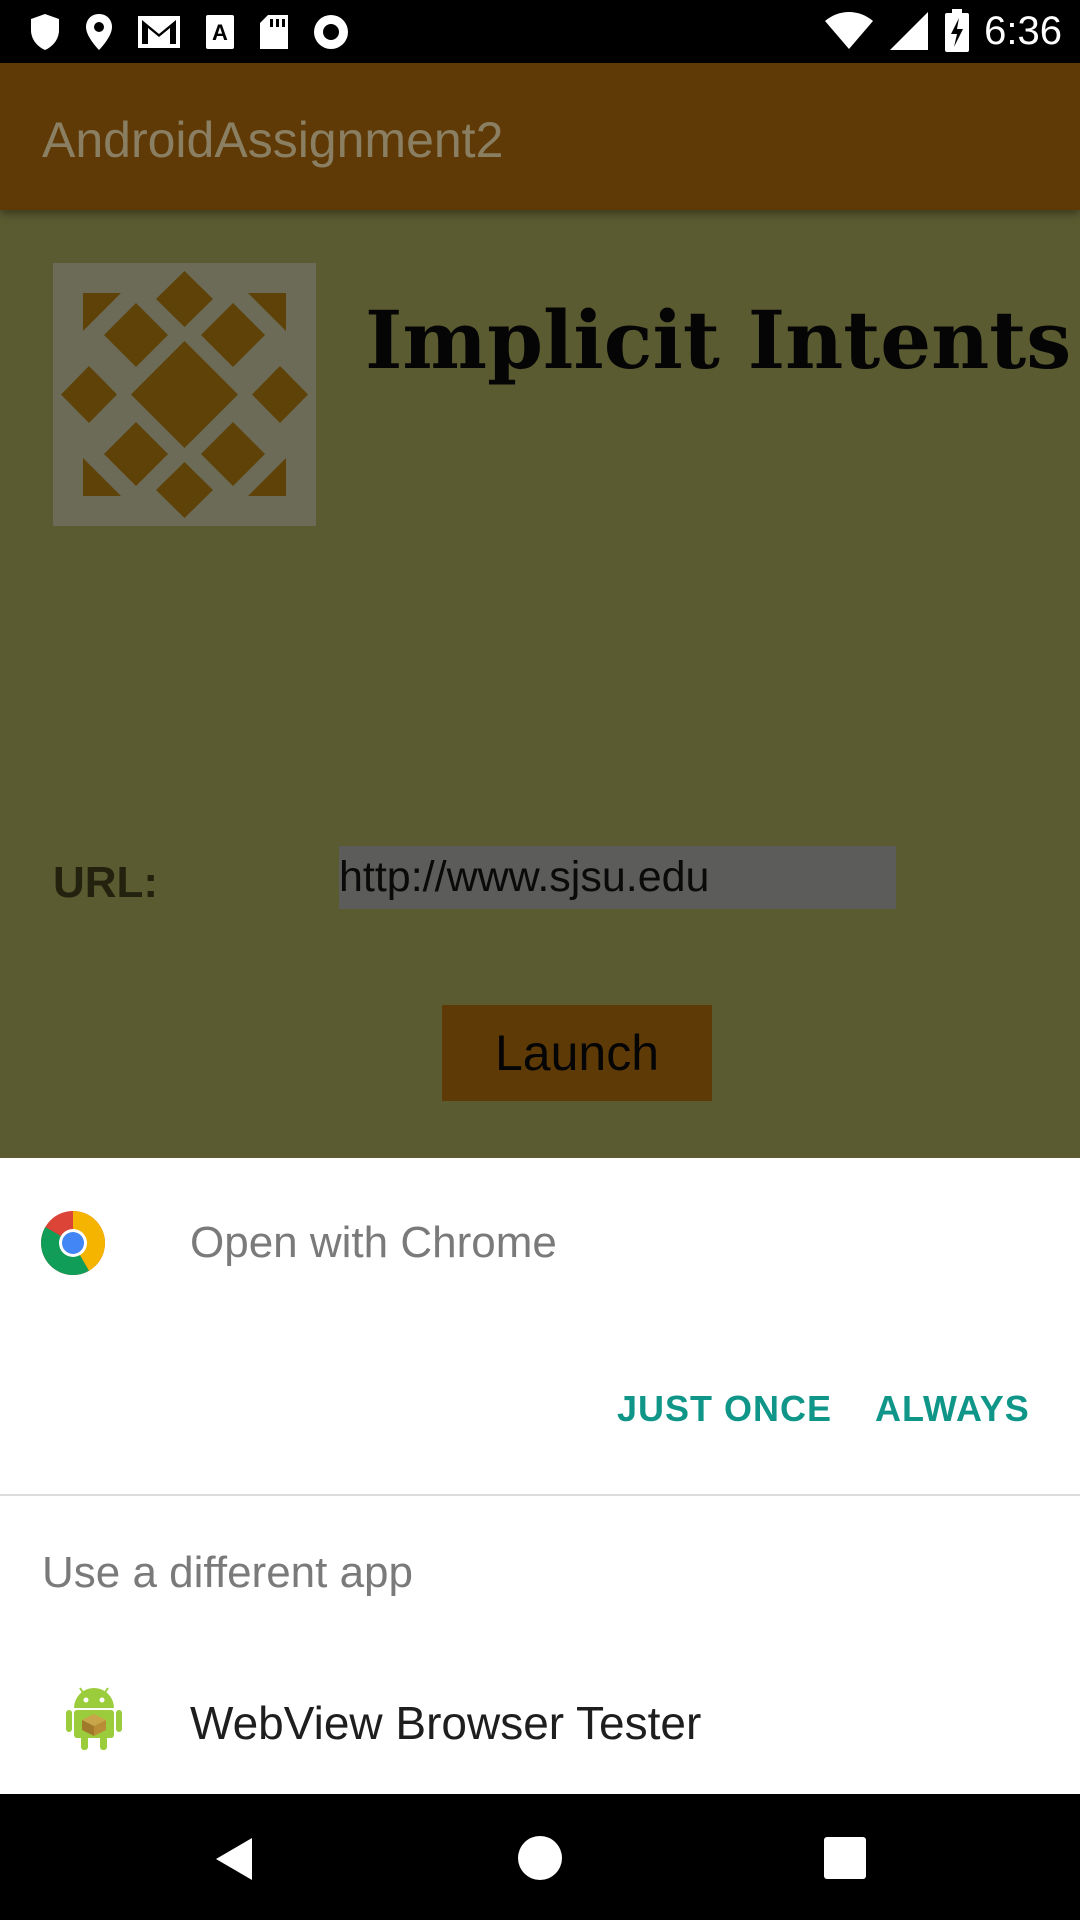 Image resolution: width=1080 pixels, height=1920 pixels. I want to click on status-bar: A 6:36, so click(540, 31).